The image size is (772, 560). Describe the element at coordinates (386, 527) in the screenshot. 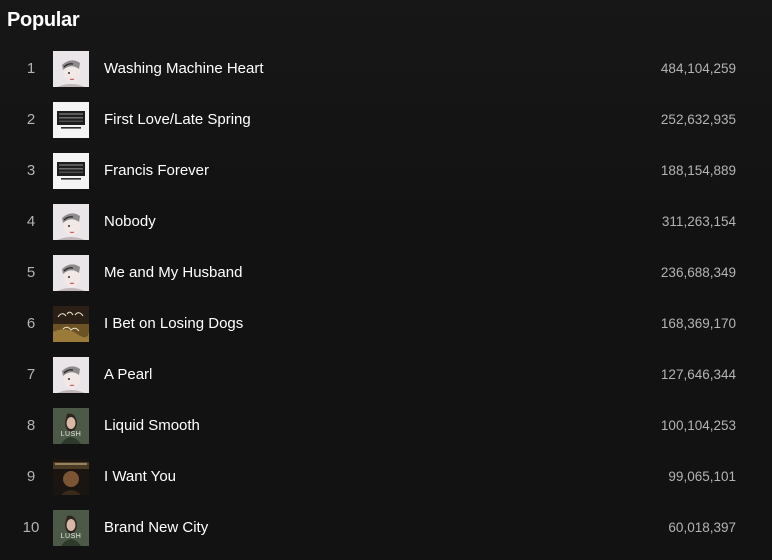

I see `track-row: 10 LUSH Brand New City 60,018,397` at that location.